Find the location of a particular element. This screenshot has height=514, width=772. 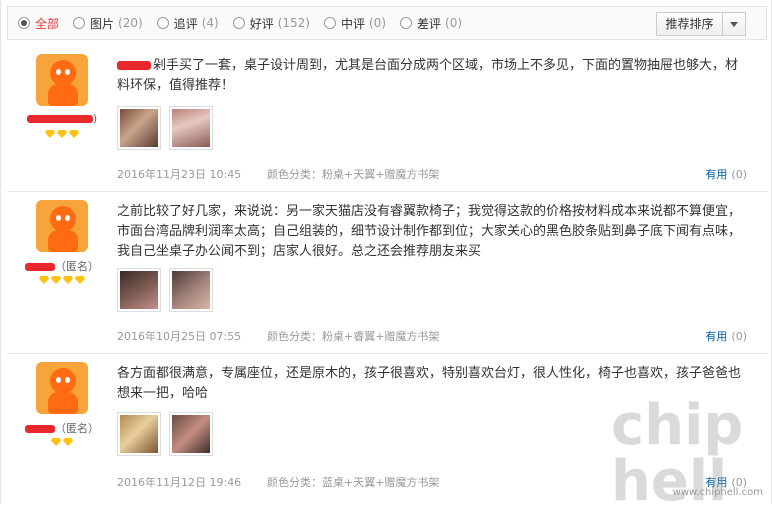

filter-all: 全部 is located at coordinates (38, 23).